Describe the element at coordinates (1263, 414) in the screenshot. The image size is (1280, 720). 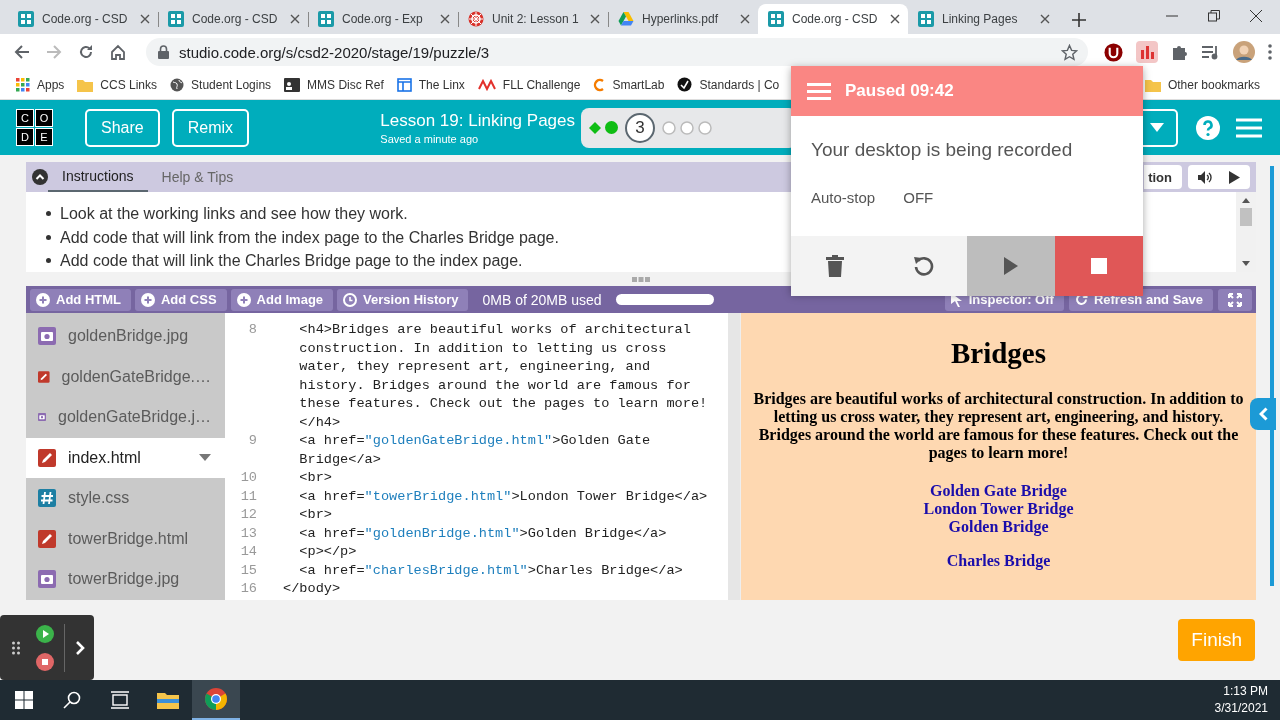
I see `side-panel-tab` at that location.